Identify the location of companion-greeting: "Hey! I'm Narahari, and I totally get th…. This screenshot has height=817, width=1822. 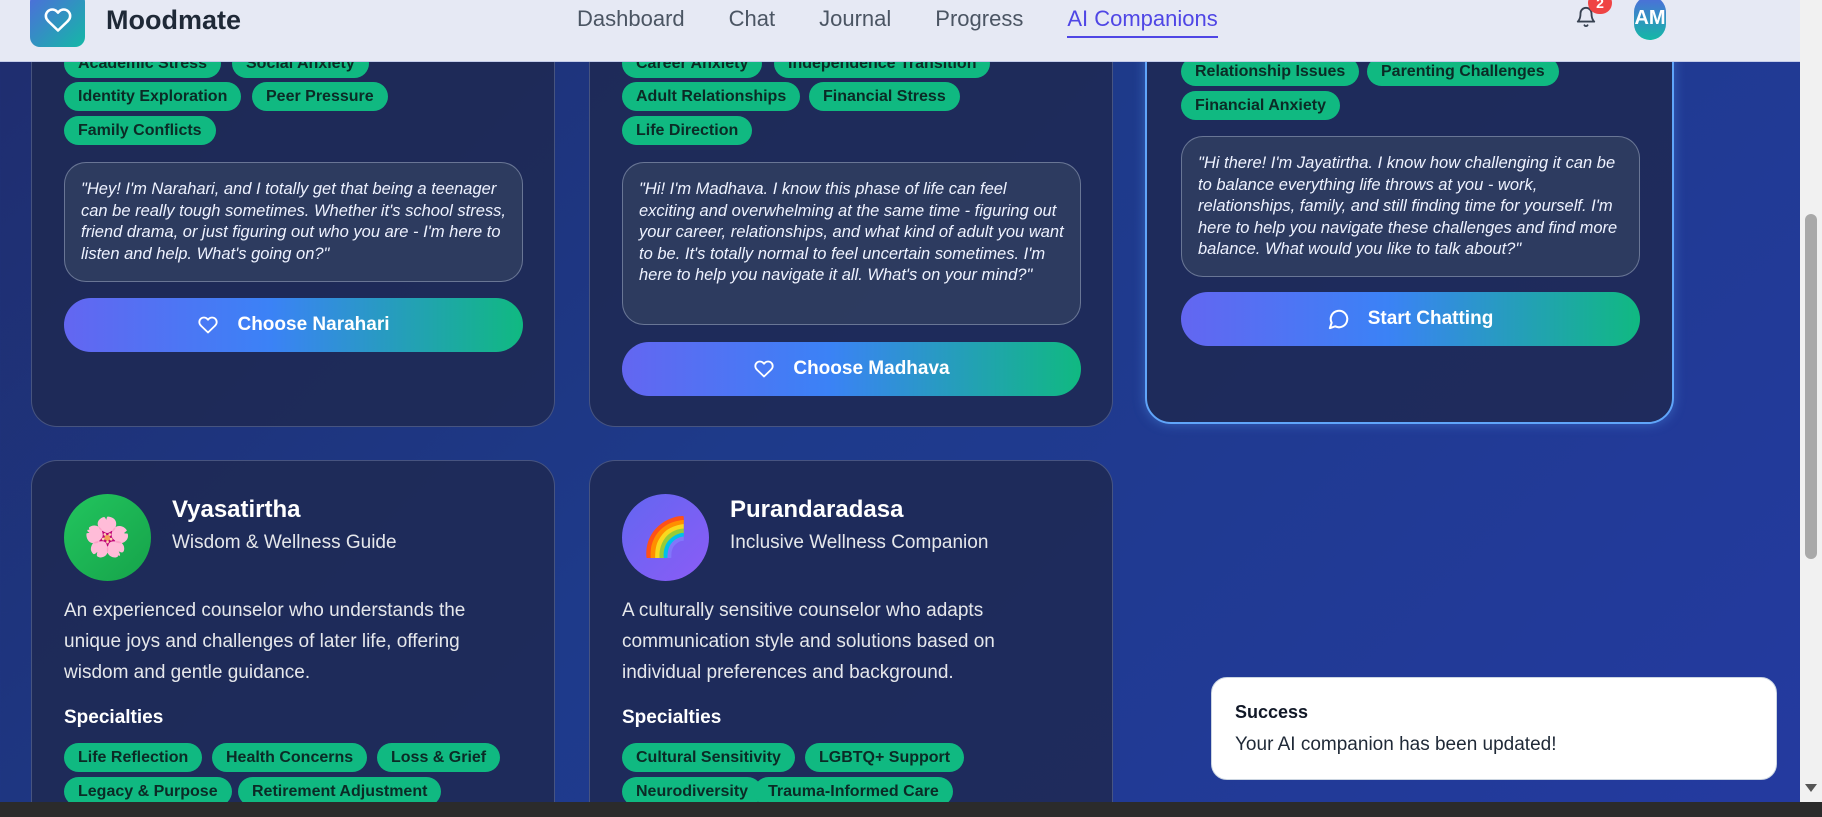
(293, 222).